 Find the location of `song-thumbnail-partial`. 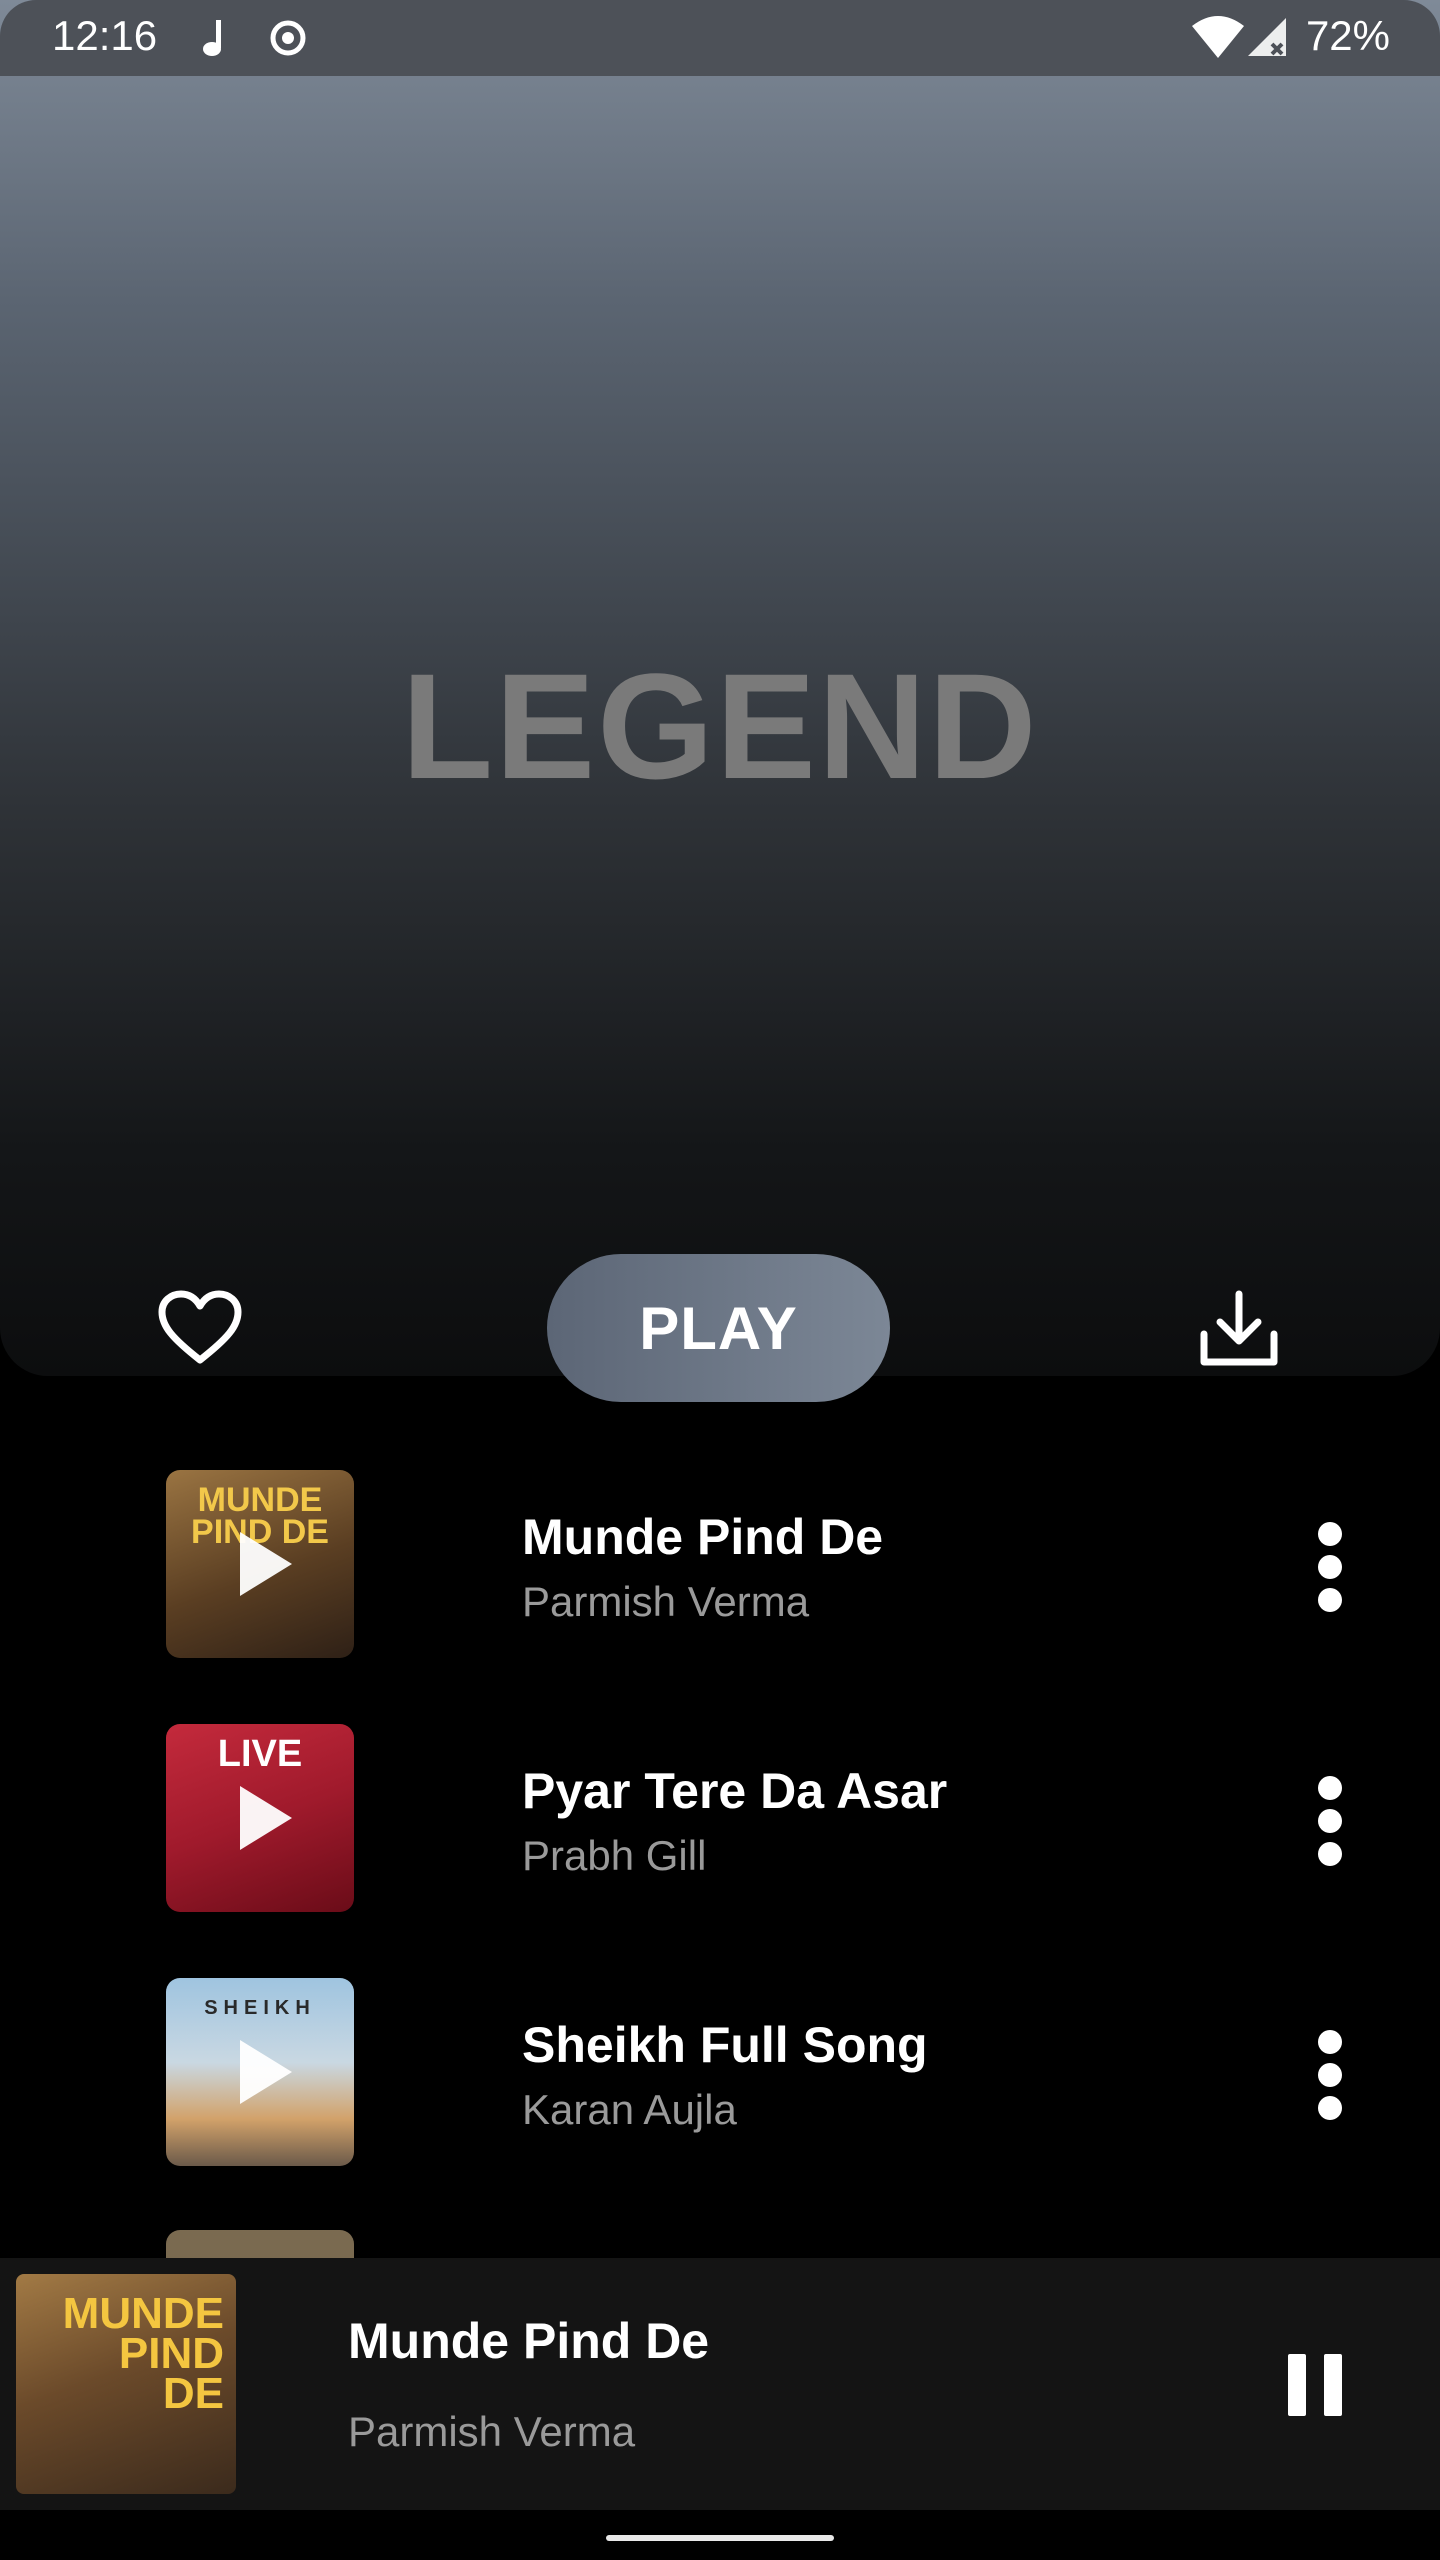

song-thumbnail-partial is located at coordinates (260, 2245).